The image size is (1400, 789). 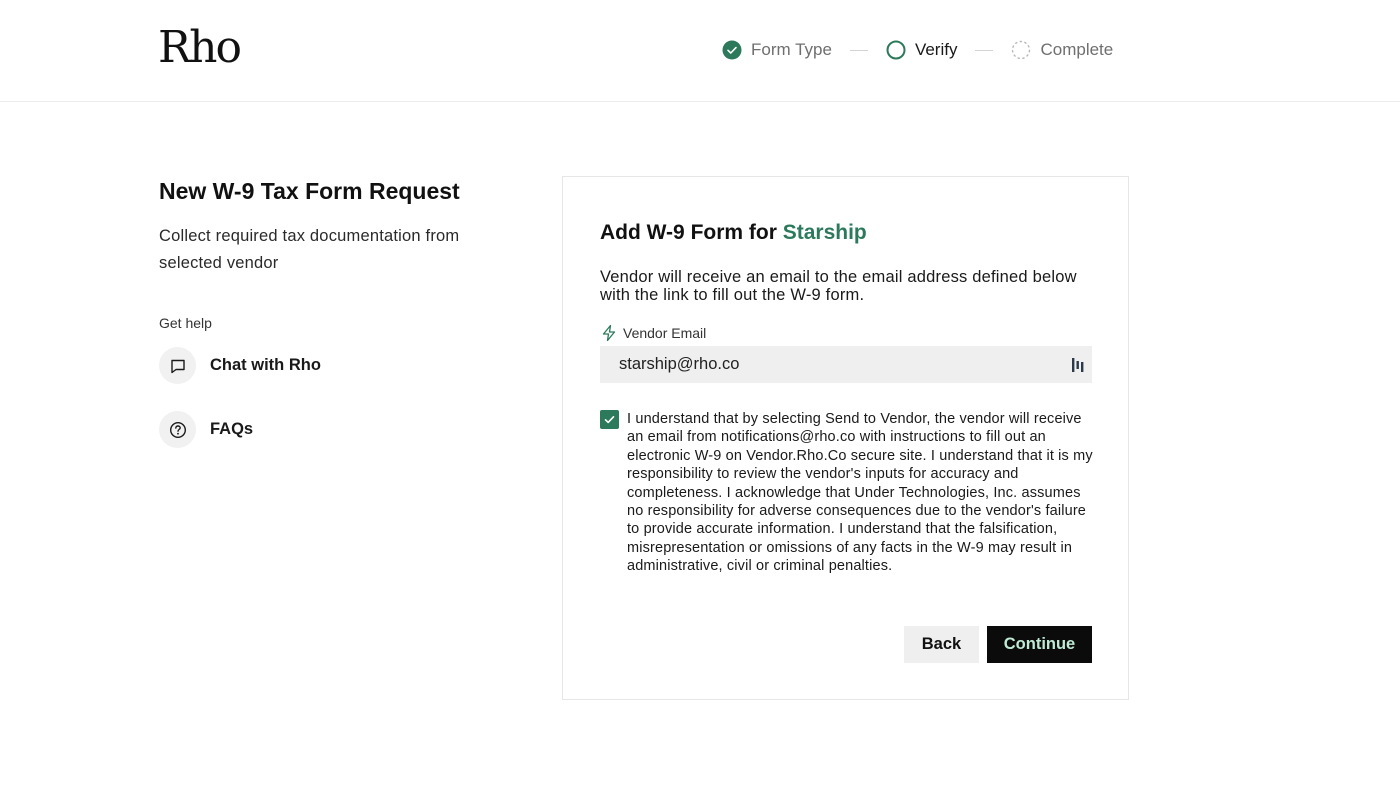 I want to click on checkmark-icon, so click(x=609, y=420).